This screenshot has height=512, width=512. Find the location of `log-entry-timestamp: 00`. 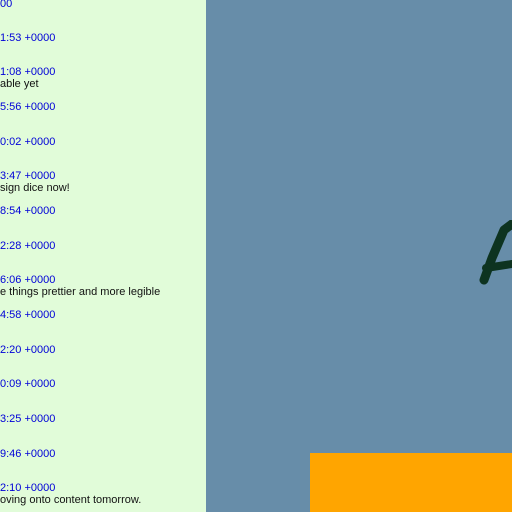

log-entry-timestamp: 00 is located at coordinates (103, 5).